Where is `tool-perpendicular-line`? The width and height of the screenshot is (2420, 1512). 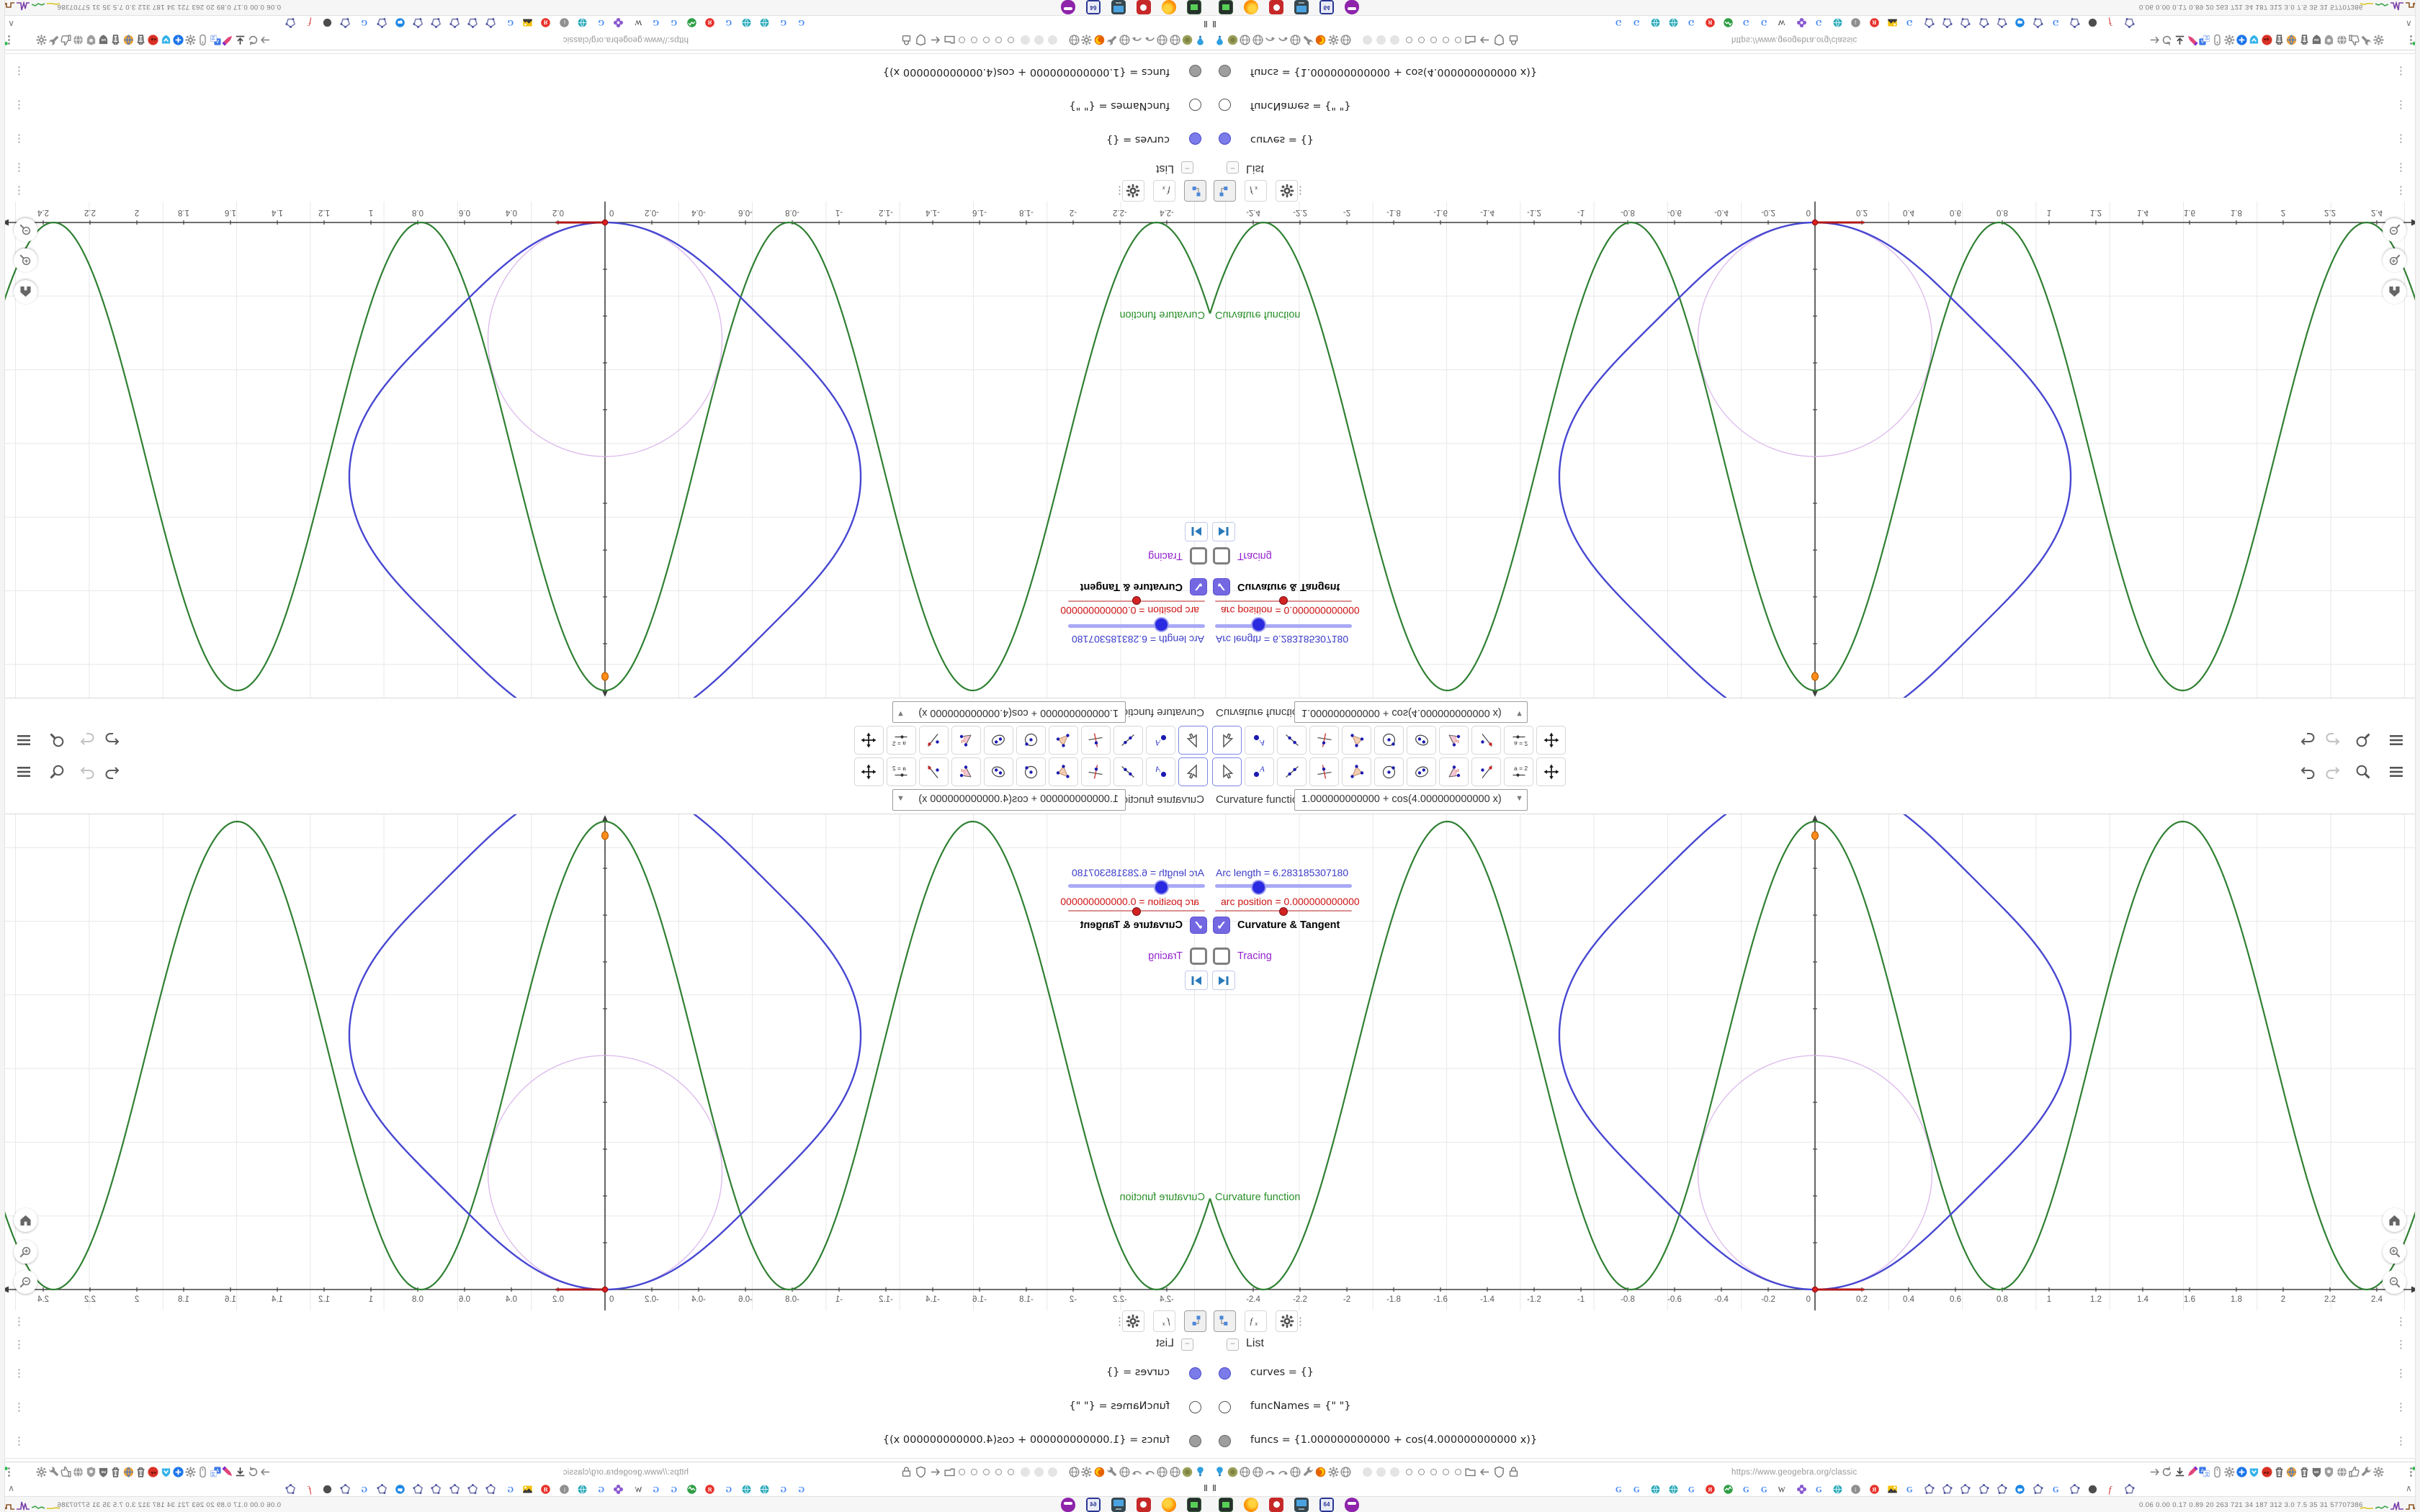 tool-perpendicular-line is located at coordinates (1096, 740).